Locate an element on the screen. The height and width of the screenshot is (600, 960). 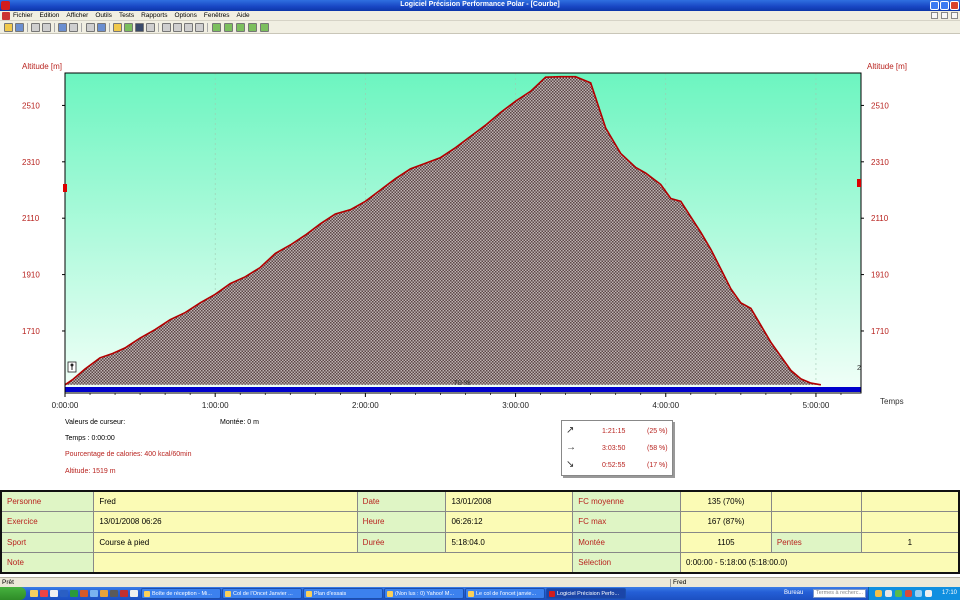
bar-chart-icon is located at coordinates (128, 27).